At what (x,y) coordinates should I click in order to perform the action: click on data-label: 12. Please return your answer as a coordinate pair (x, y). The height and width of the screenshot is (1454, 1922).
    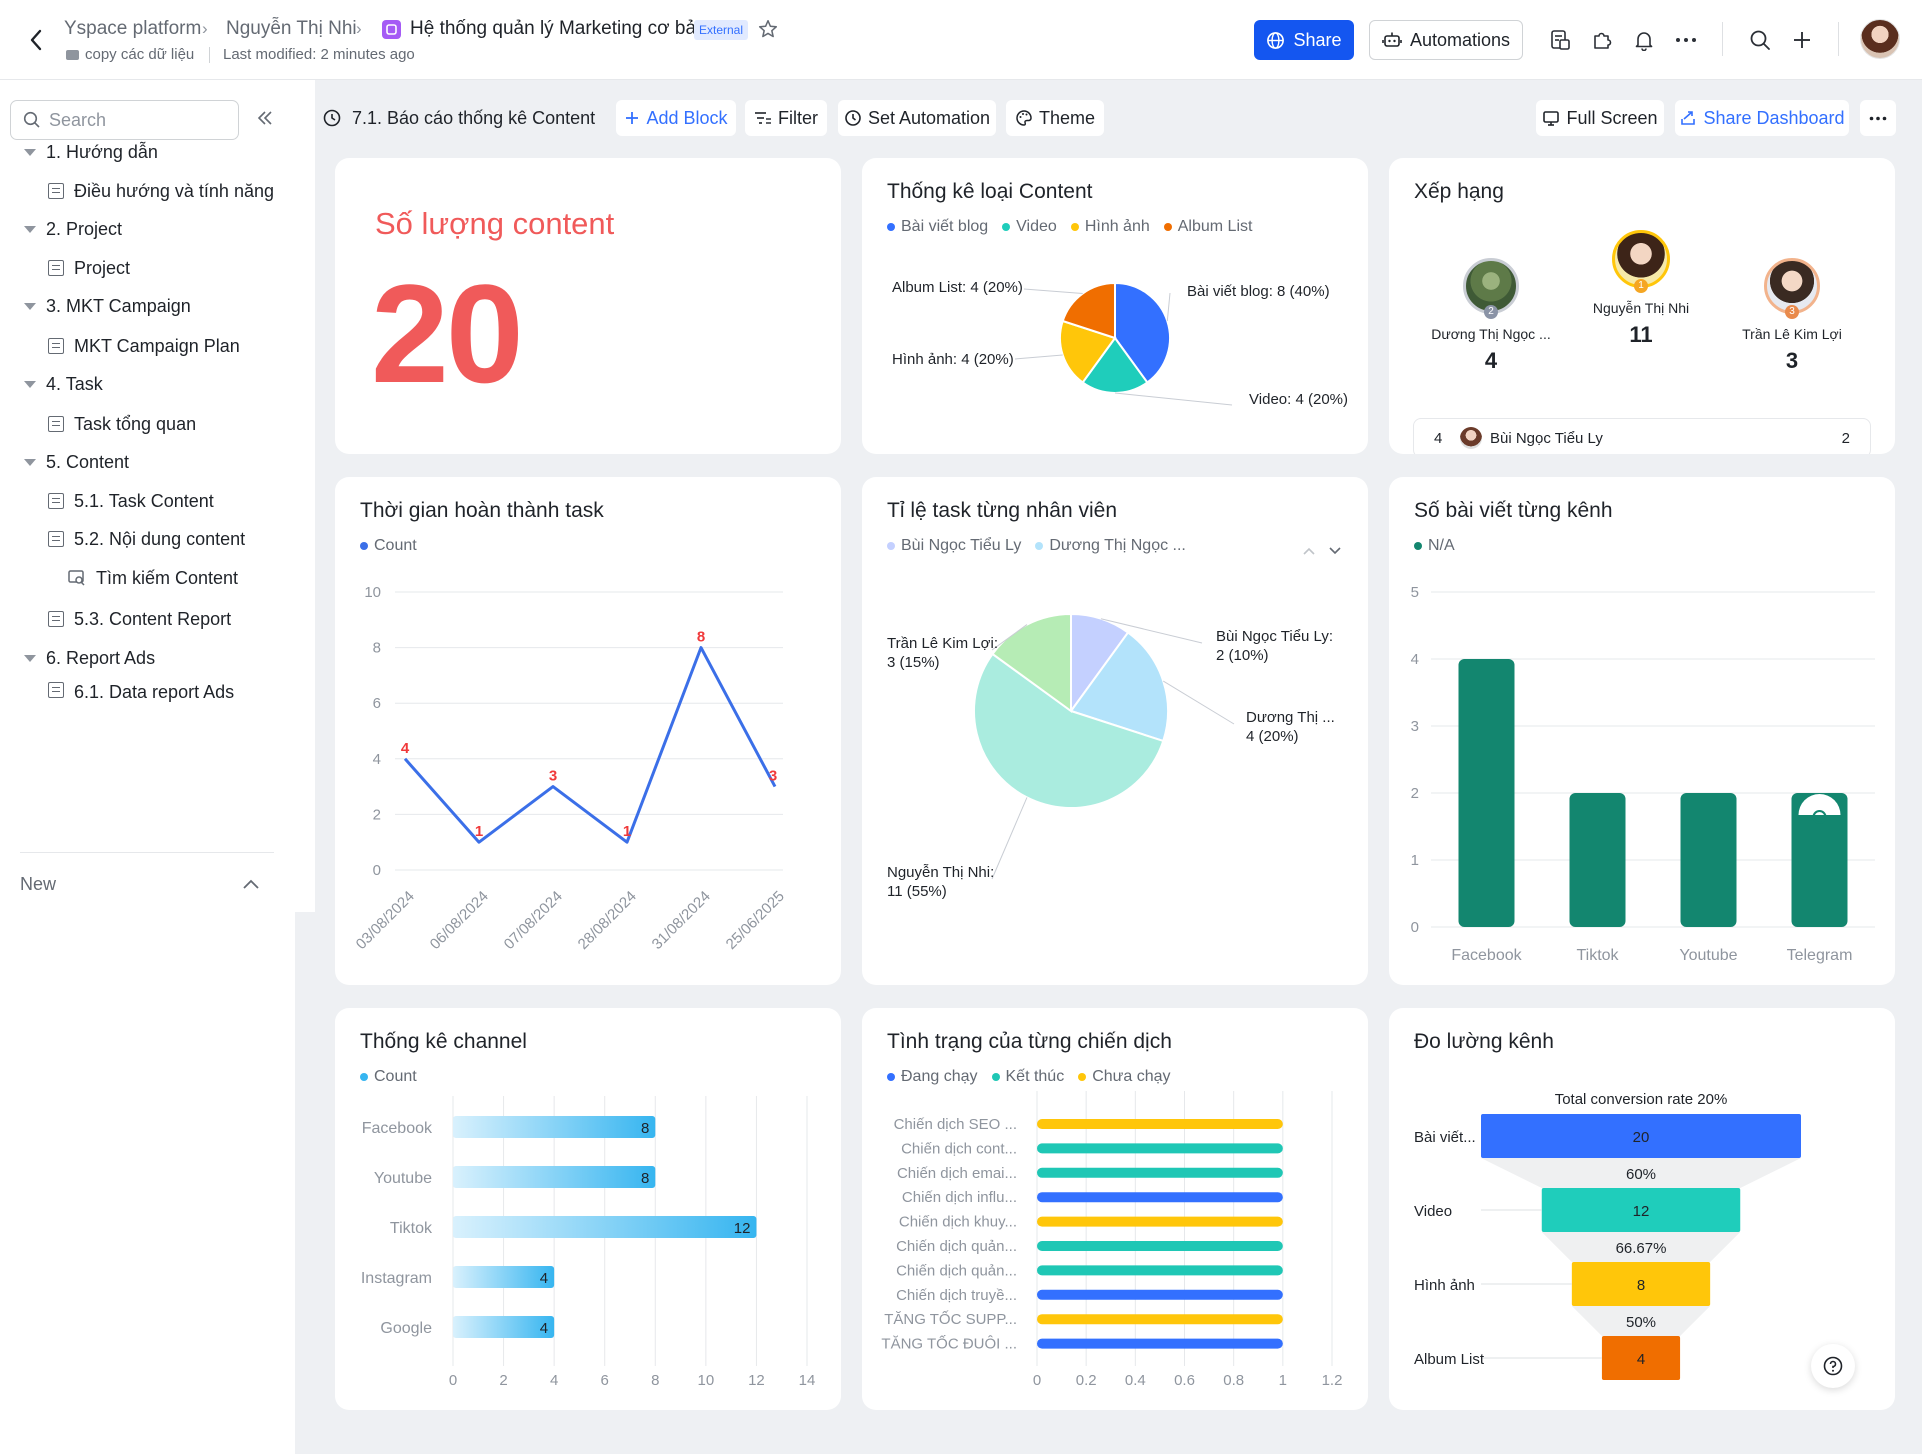
    Looking at the image, I should click on (742, 1228).